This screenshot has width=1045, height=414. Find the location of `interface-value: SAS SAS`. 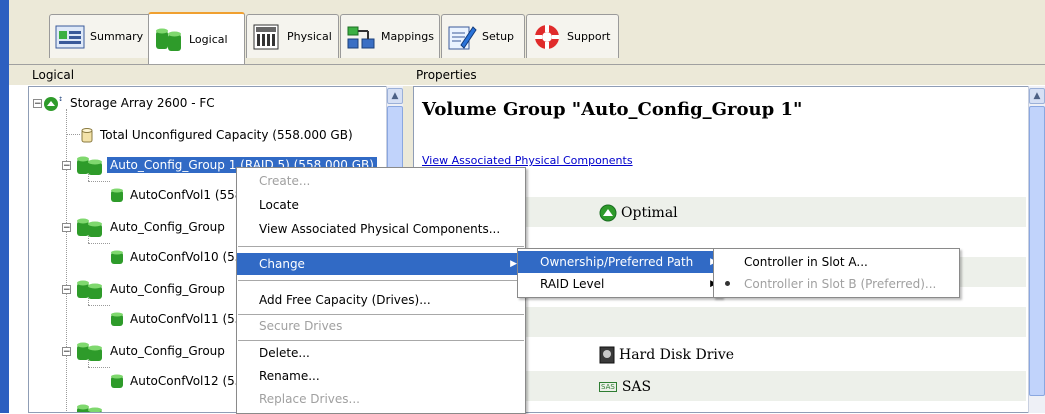

interface-value: SAS SAS is located at coordinates (625, 387).